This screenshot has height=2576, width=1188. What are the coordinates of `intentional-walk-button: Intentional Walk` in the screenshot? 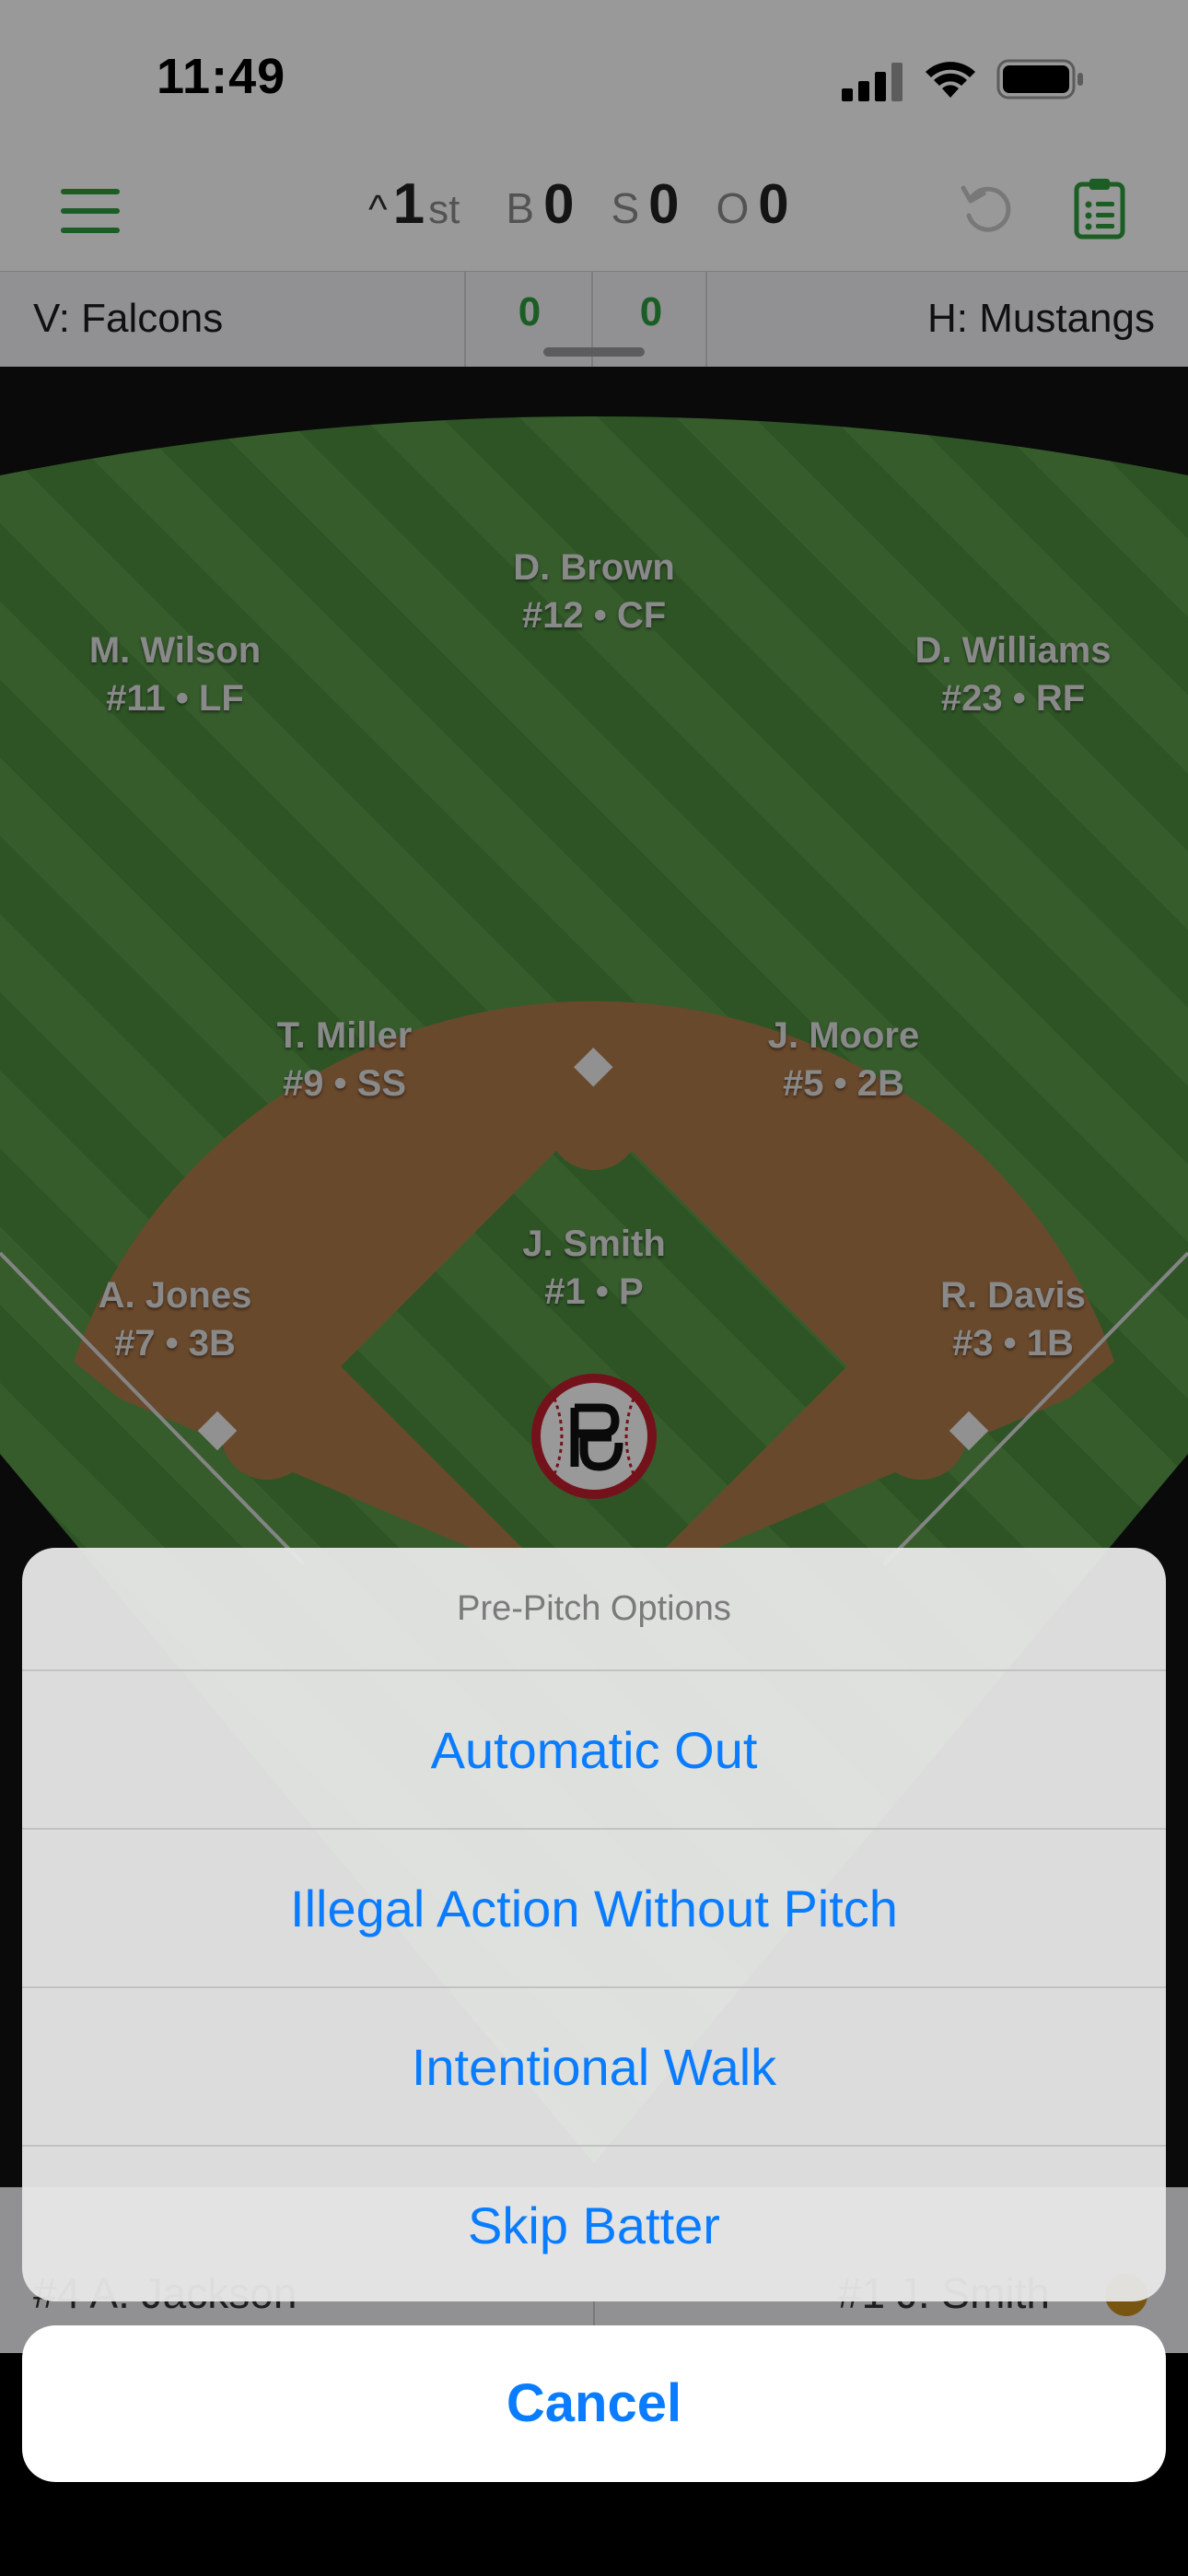 It's located at (594, 2066).